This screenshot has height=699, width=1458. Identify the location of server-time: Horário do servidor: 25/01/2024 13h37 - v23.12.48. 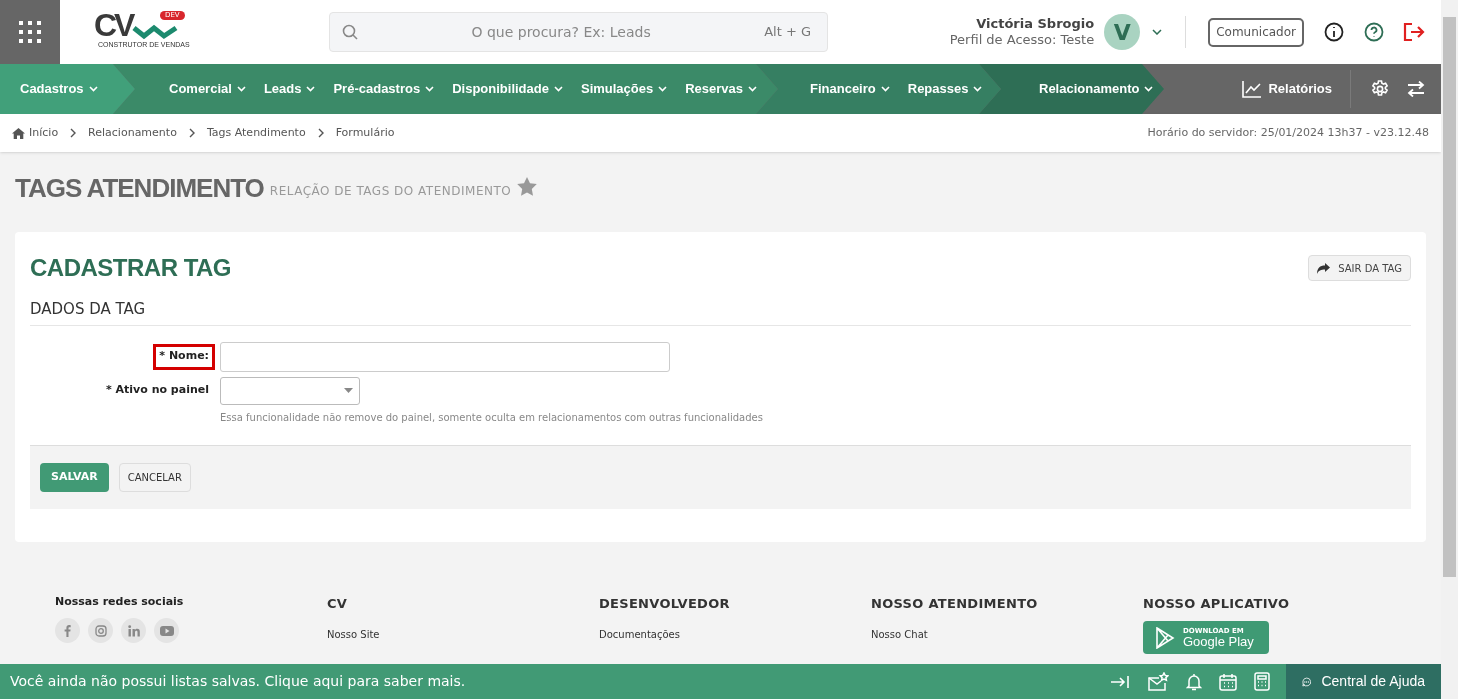
(1288, 132).